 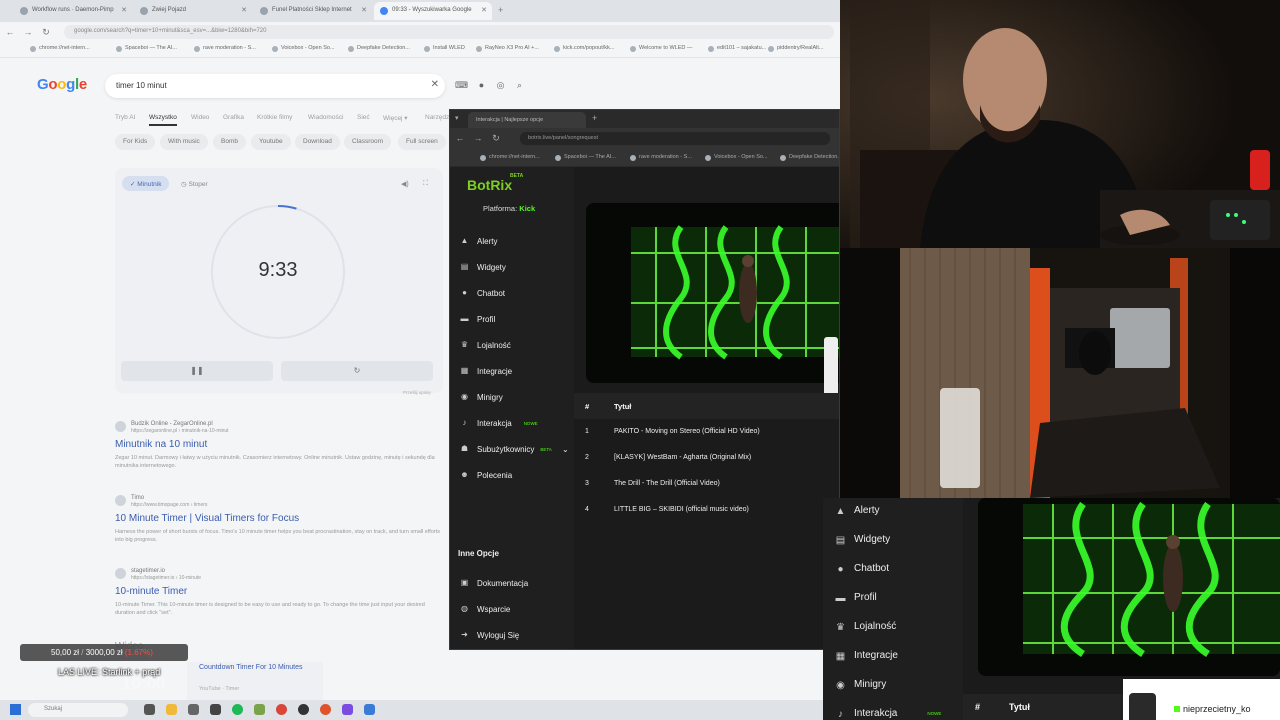 I want to click on nav-item-music: ♪ Interakcja NOWE, so click(x=512, y=423).